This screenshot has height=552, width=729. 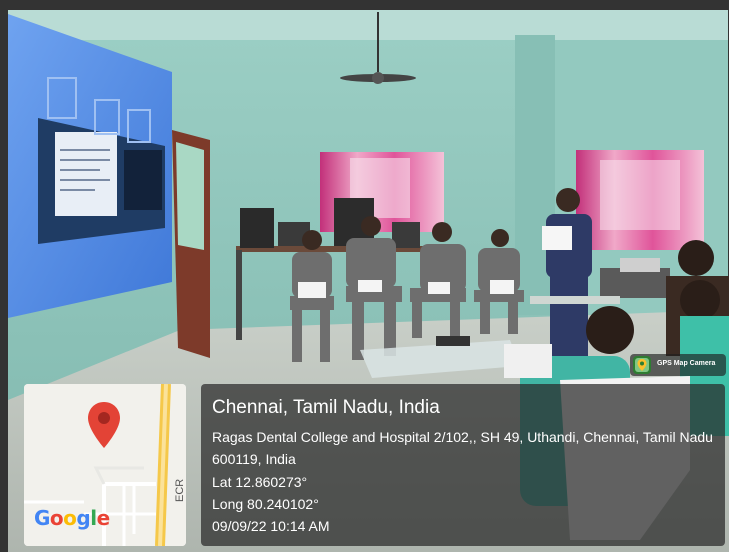 I want to click on computer-tower, so click(x=257, y=228).